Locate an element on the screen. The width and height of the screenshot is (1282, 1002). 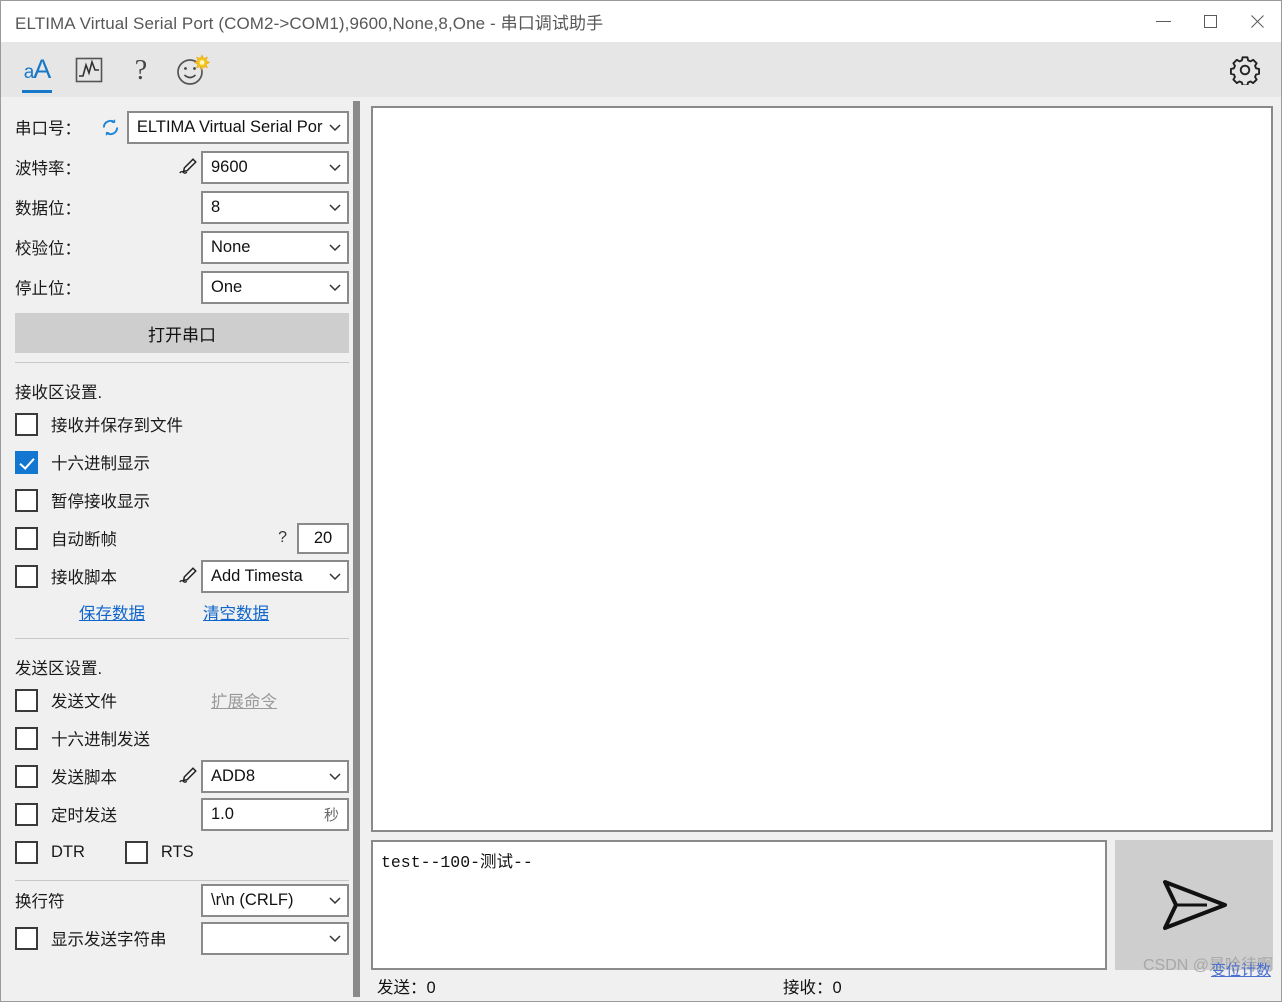
show-sent-string-checkbox is located at coordinates (26, 938).